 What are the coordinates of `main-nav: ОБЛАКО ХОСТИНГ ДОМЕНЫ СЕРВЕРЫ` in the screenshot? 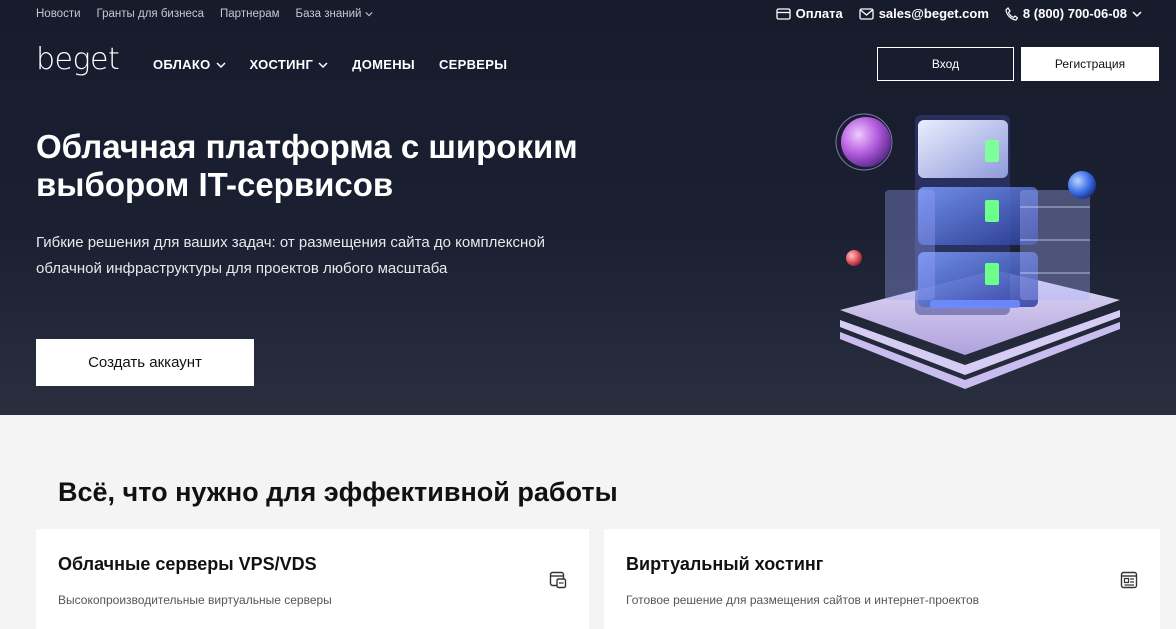 It's located at (342, 64).